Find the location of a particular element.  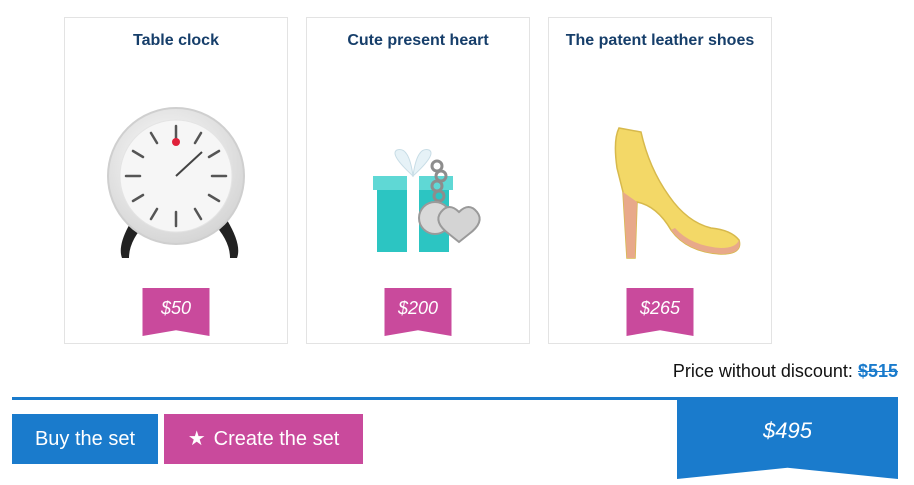

total-price-banner: $495 is located at coordinates (787, 439).